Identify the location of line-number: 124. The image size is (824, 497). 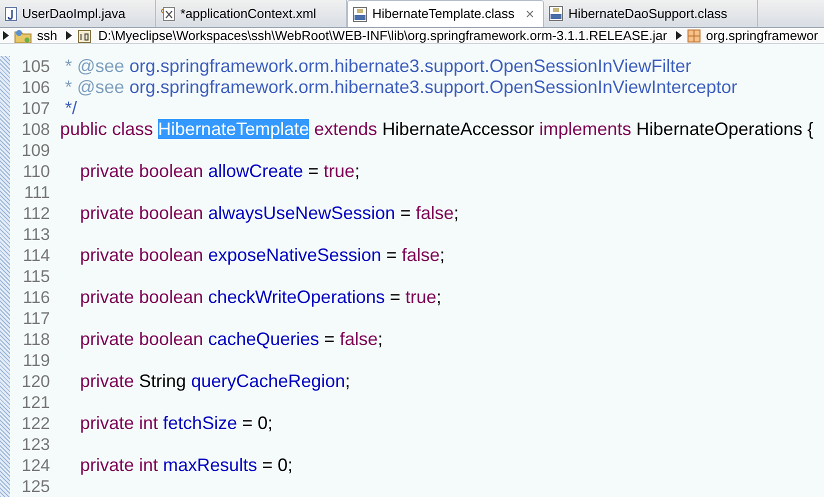
(35, 465).